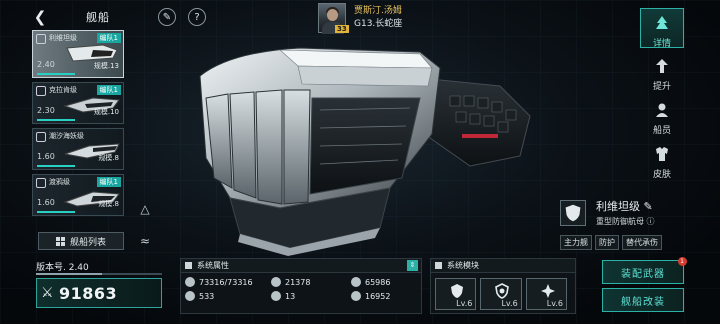 Image resolution: width=720 pixels, height=324 pixels. Describe the element at coordinates (190, 282) in the screenshot. I see `hull-icon` at that location.